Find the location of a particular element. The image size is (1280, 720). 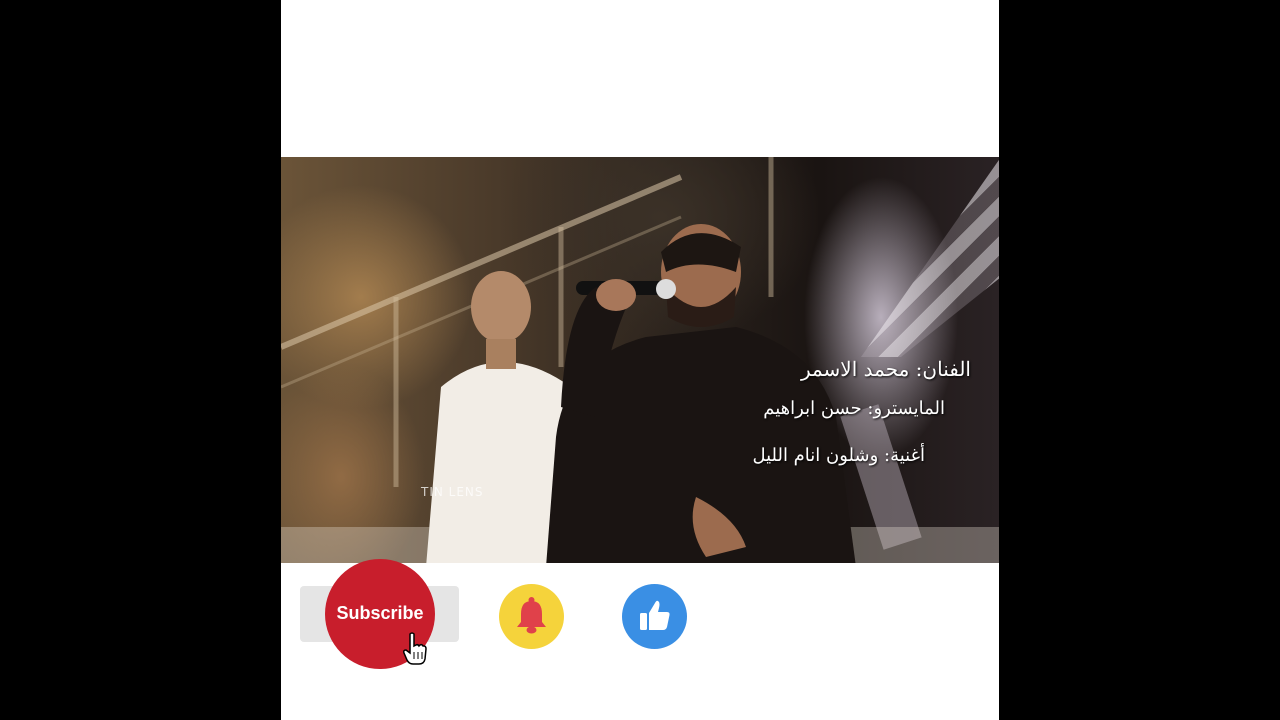

watermark: TIN LENS is located at coordinates (452, 492).